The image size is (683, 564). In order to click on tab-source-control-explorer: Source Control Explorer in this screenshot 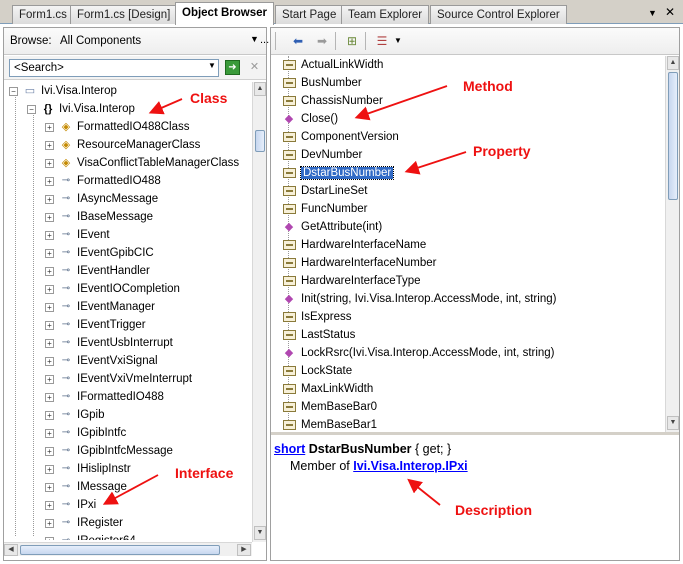, I will do `click(498, 14)`.